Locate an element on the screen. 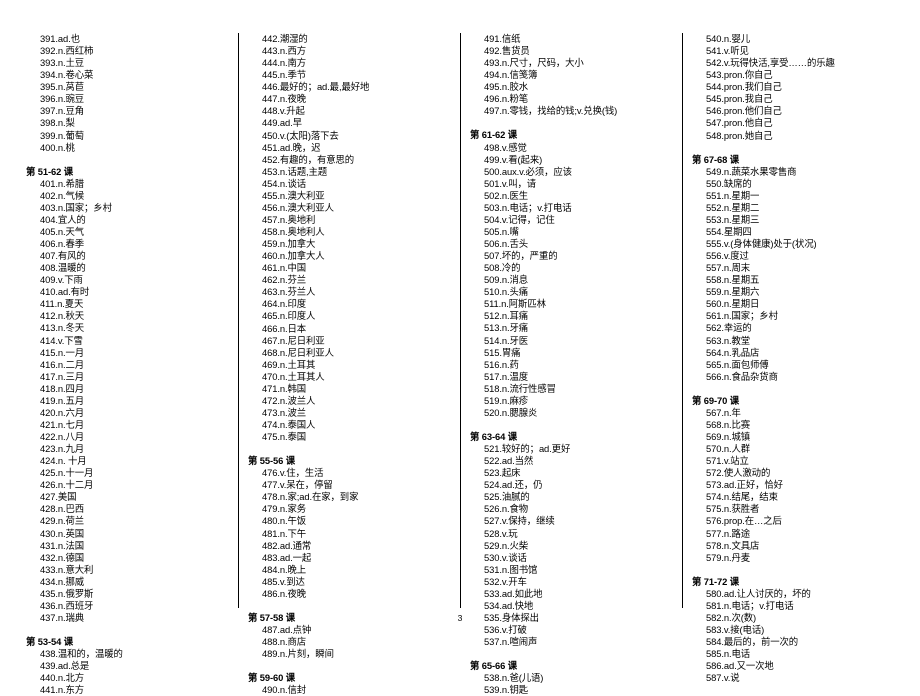 This screenshot has width=920, height=696. vocab-entry: 524.ad.还，仍 is located at coordinates (513, 485).